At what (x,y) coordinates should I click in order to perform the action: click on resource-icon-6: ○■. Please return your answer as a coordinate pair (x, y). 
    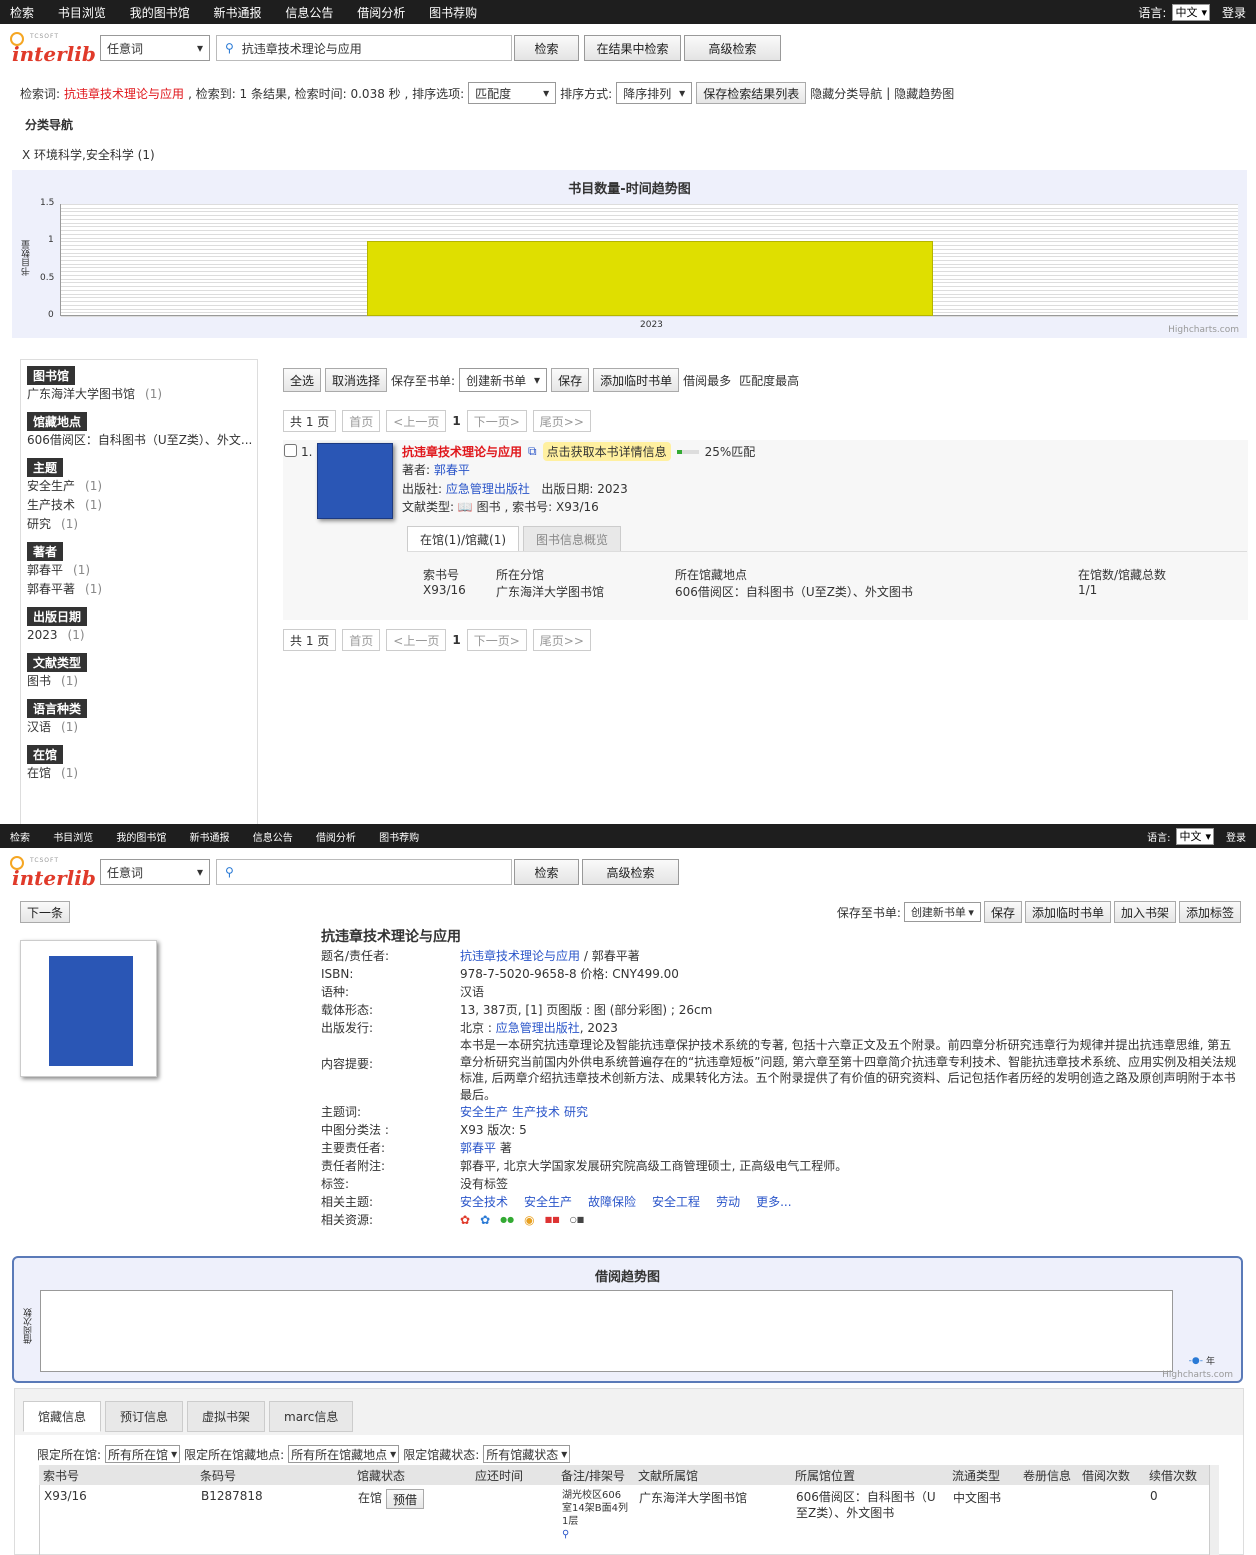
    Looking at the image, I should click on (577, 1220).